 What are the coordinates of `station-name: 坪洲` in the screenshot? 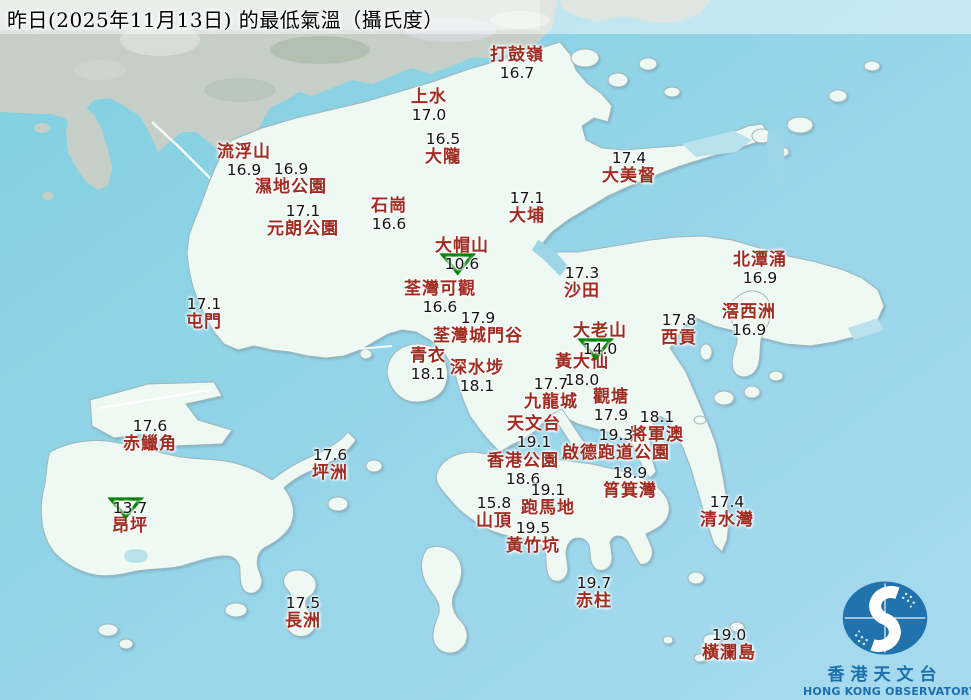 It's located at (330, 473).